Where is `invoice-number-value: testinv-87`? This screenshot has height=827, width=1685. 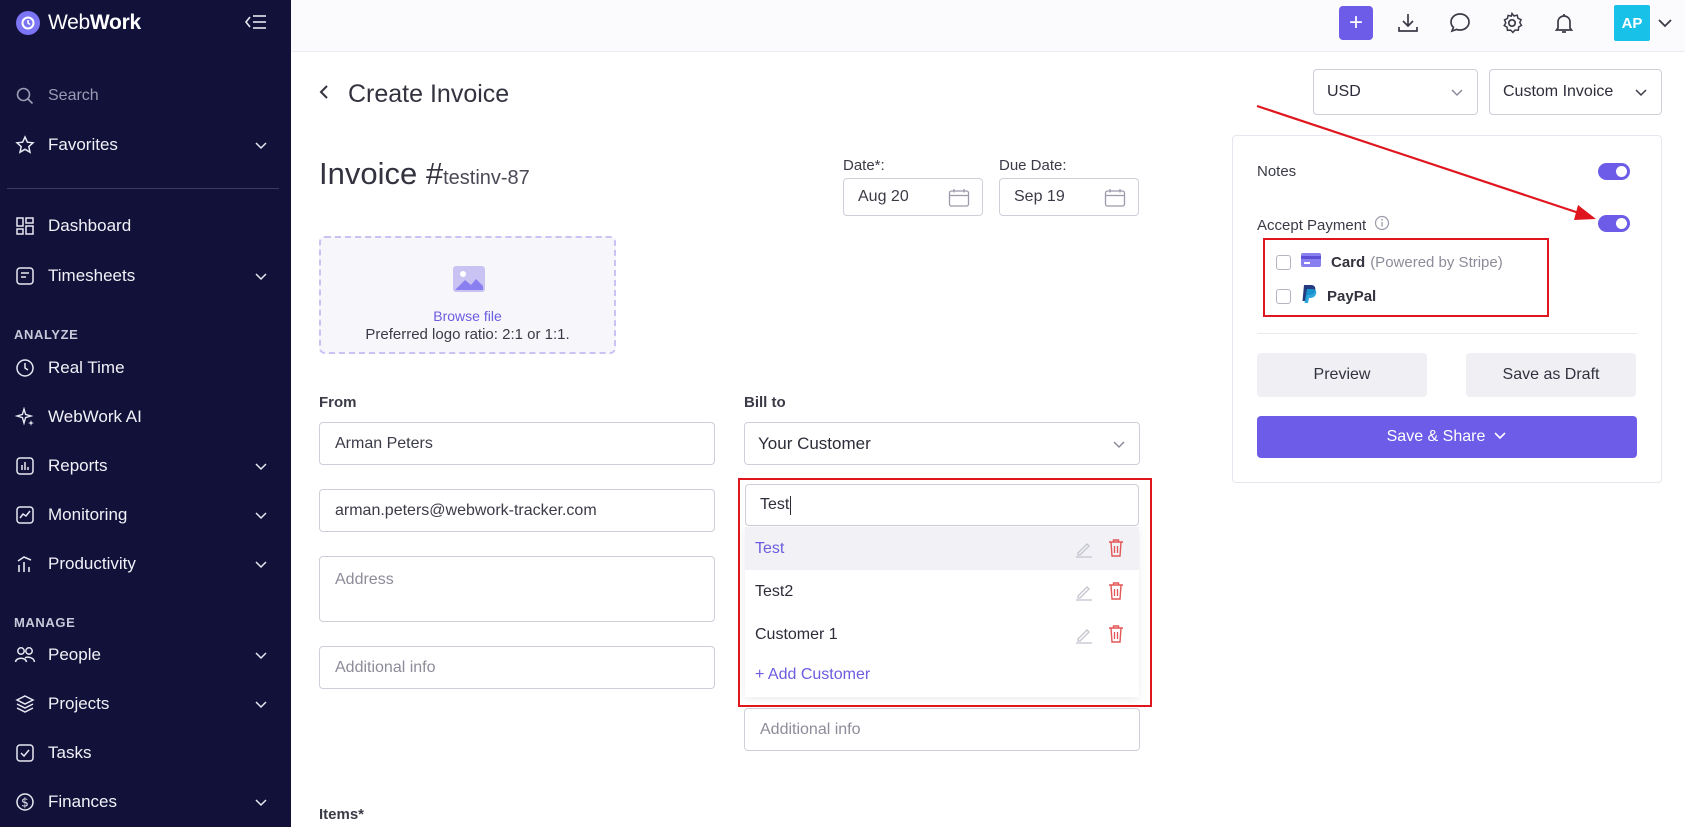
invoice-number-value: testinv-87 is located at coordinates (486, 178).